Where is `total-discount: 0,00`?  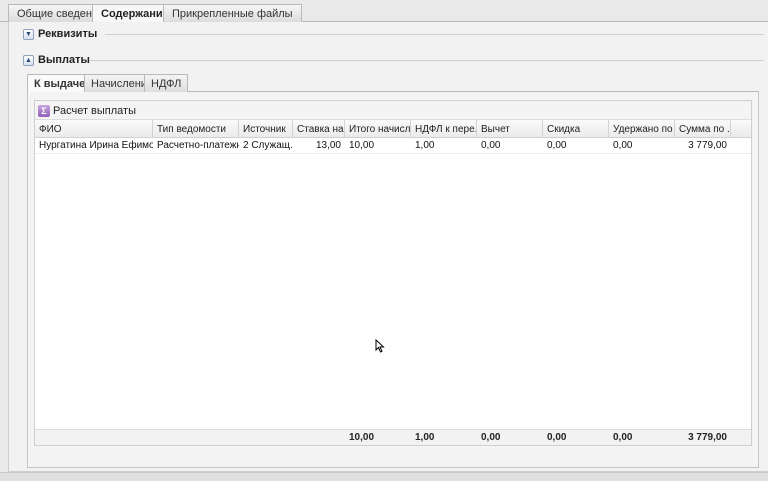
total-discount: 0,00 is located at coordinates (557, 437).